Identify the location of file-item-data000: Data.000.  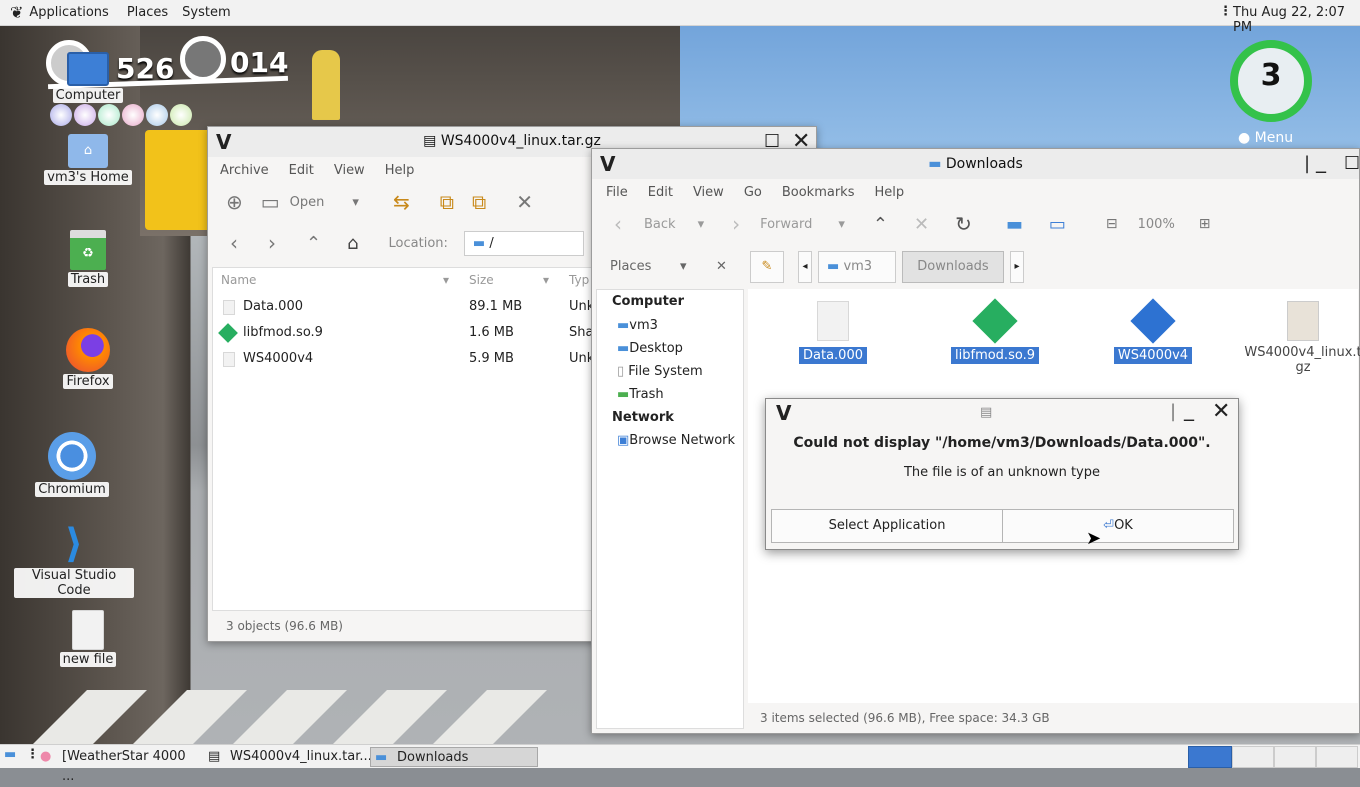
(833, 332).